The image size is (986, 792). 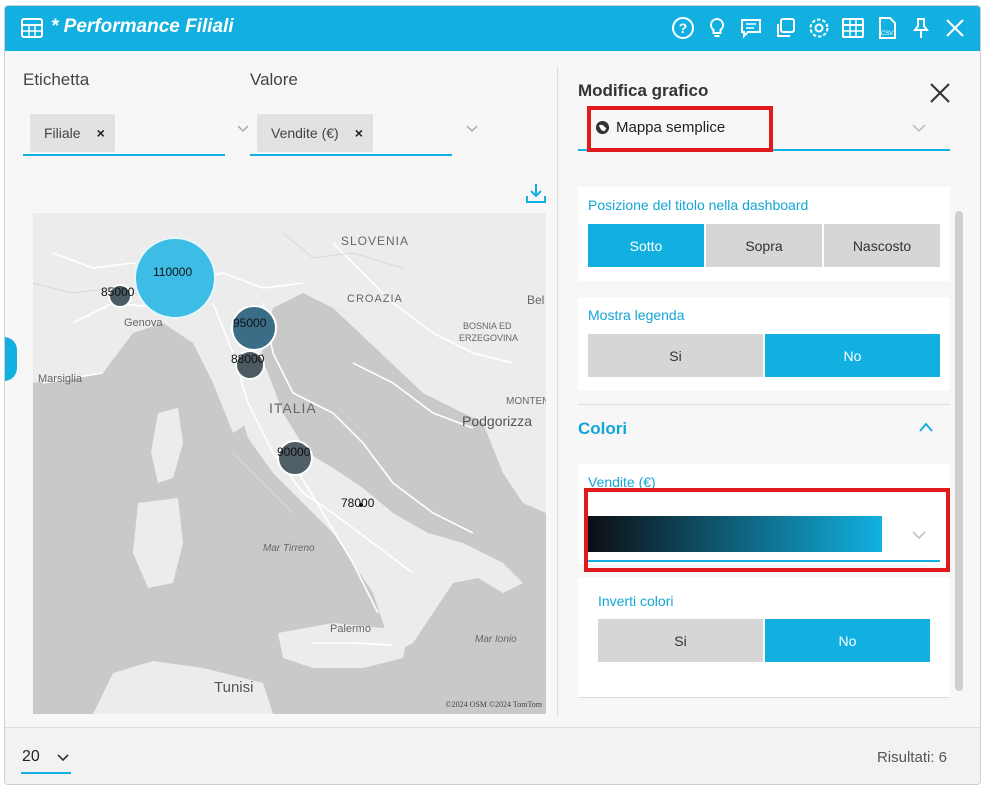 I want to click on footer-bar: 20 Risultati: 6, so click(x=492, y=756).